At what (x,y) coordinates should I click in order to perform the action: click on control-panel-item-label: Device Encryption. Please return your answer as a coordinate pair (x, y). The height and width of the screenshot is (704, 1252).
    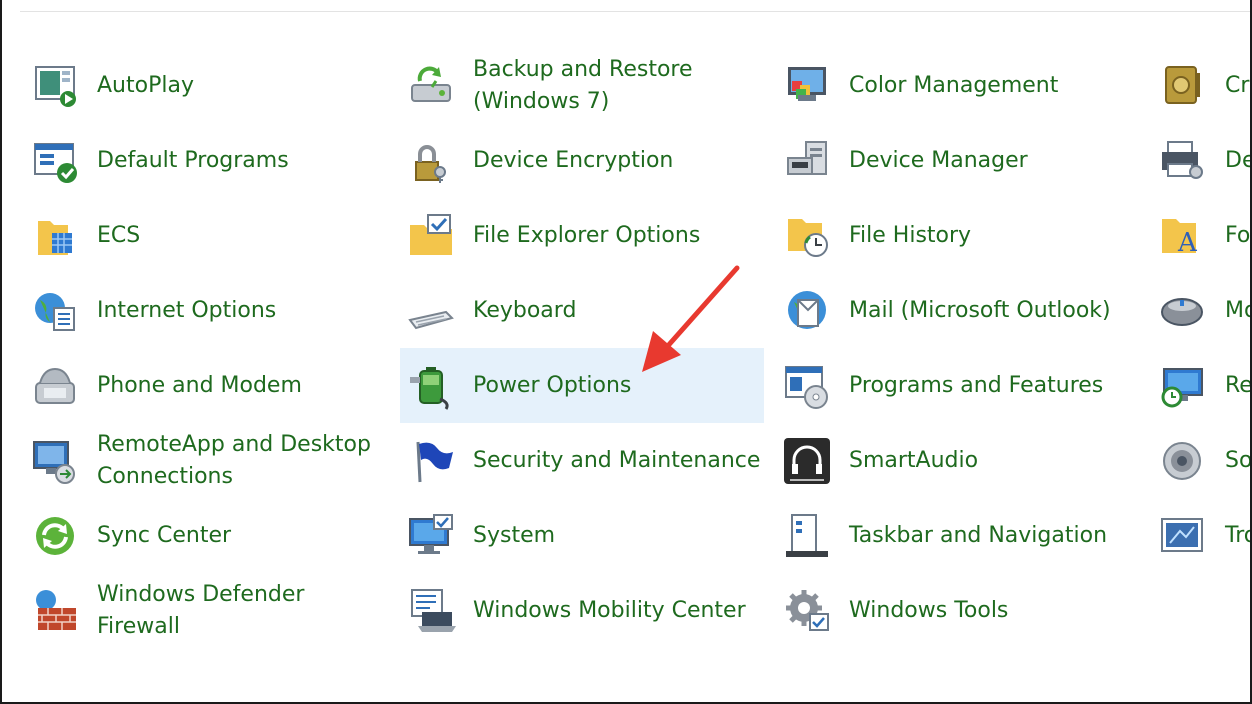
    Looking at the image, I should click on (573, 161).